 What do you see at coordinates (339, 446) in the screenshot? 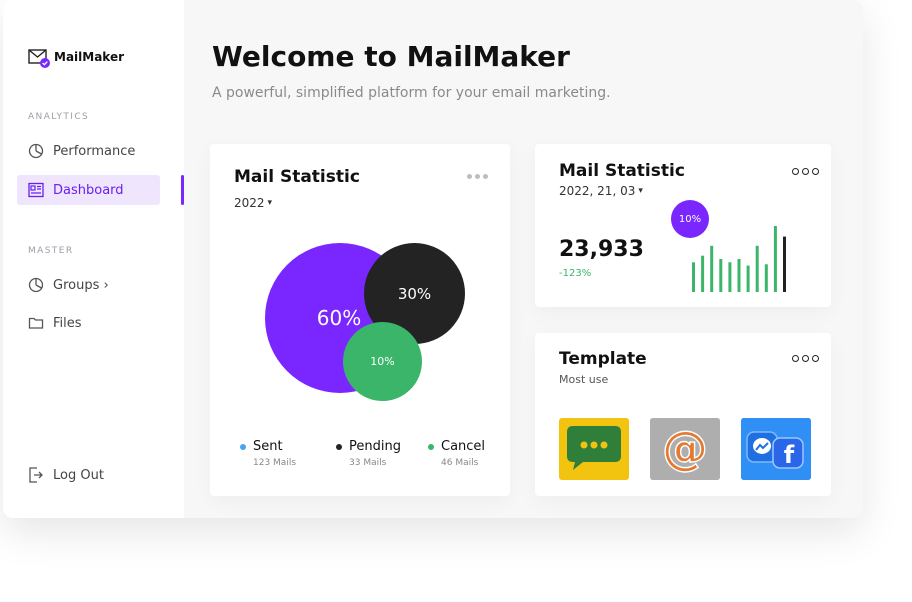
I see `pending-dot` at bounding box center [339, 446].